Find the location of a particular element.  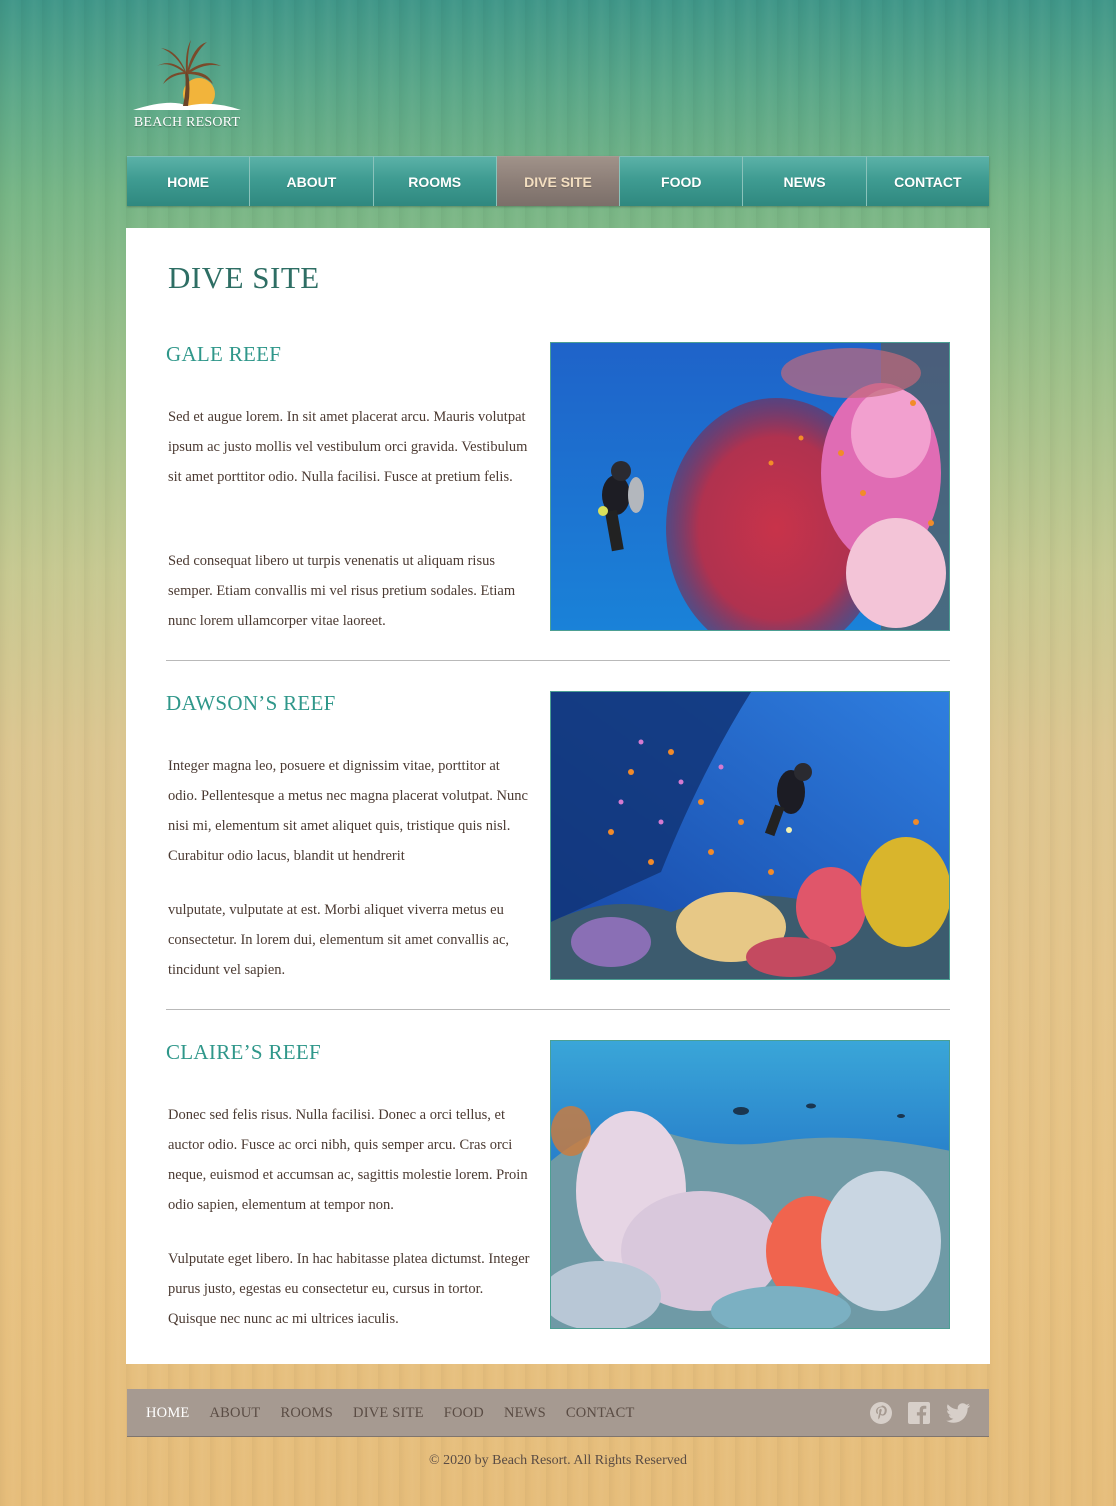

resort-logo: BEACH RESORT is located at coordinates (187, 85).